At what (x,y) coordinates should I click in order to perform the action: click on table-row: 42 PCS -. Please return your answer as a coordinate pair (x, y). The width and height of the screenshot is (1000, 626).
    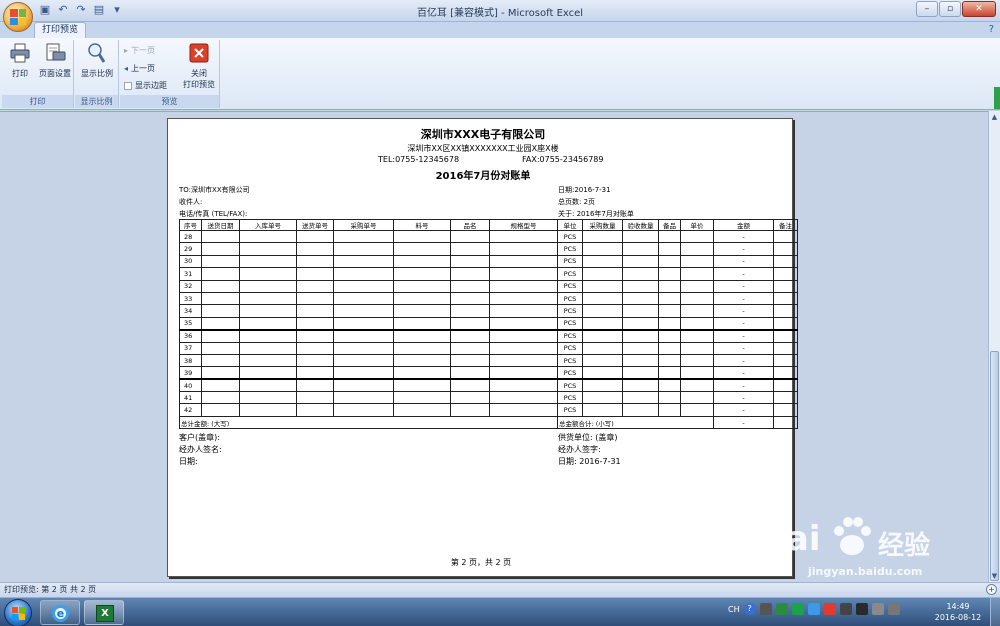
    Looking at the image, I should click on (488, 410).